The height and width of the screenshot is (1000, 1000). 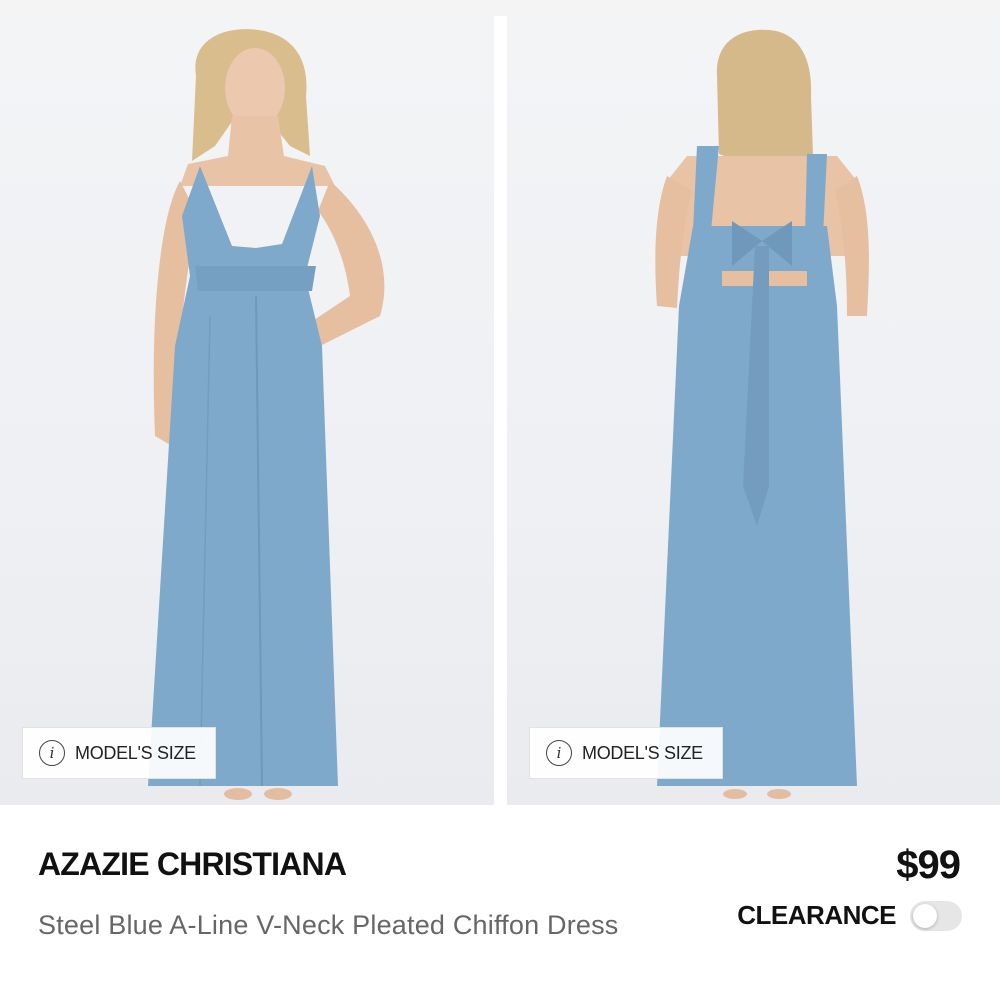 I want to click on product-brand: AZAZIE CHRISTIANA, so click(x=192, y=864).